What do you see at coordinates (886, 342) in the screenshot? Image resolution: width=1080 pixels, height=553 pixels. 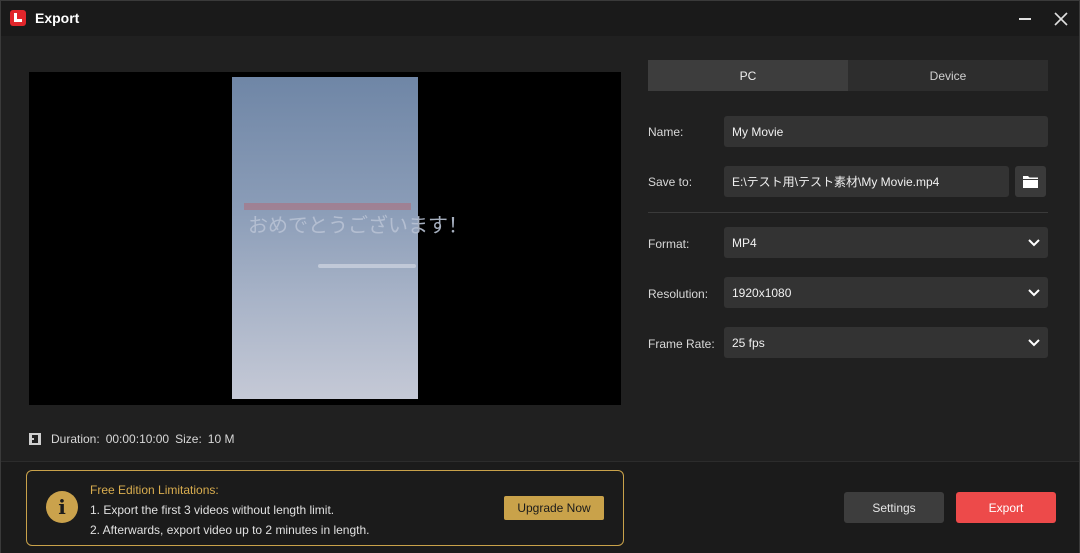 I see `frame-rate-select: 25 fps` at bounding box center [886, 342].